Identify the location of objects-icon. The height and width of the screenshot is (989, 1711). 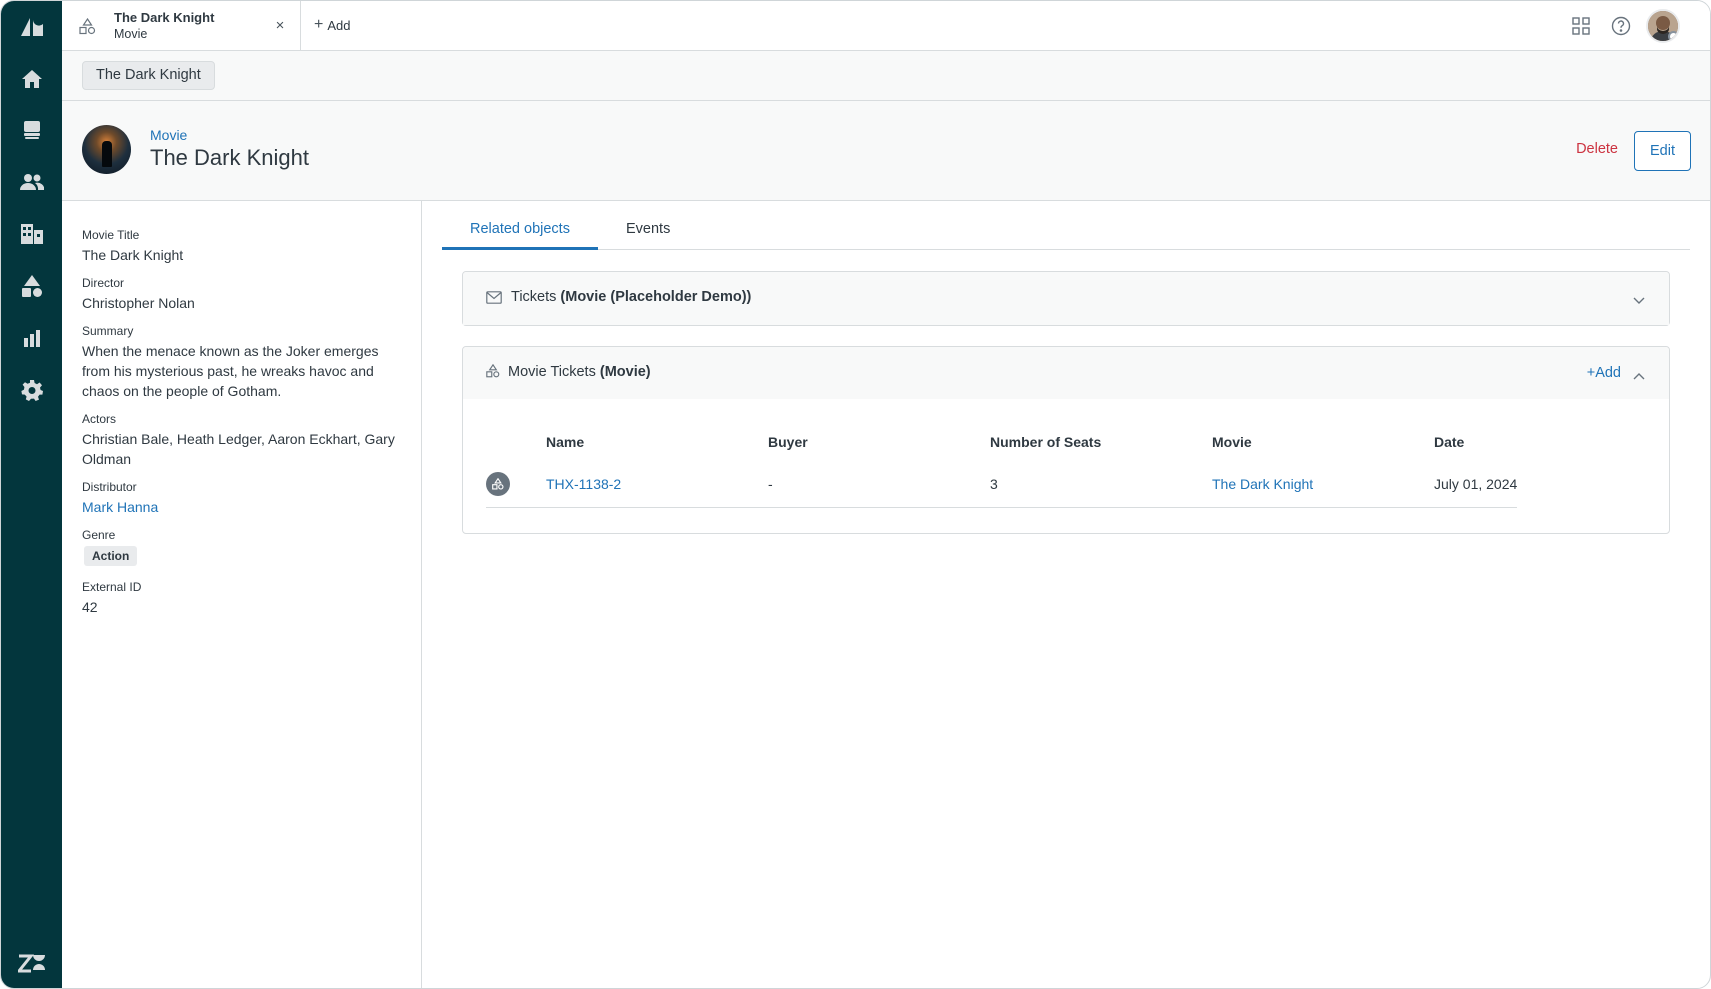
(31, 286).